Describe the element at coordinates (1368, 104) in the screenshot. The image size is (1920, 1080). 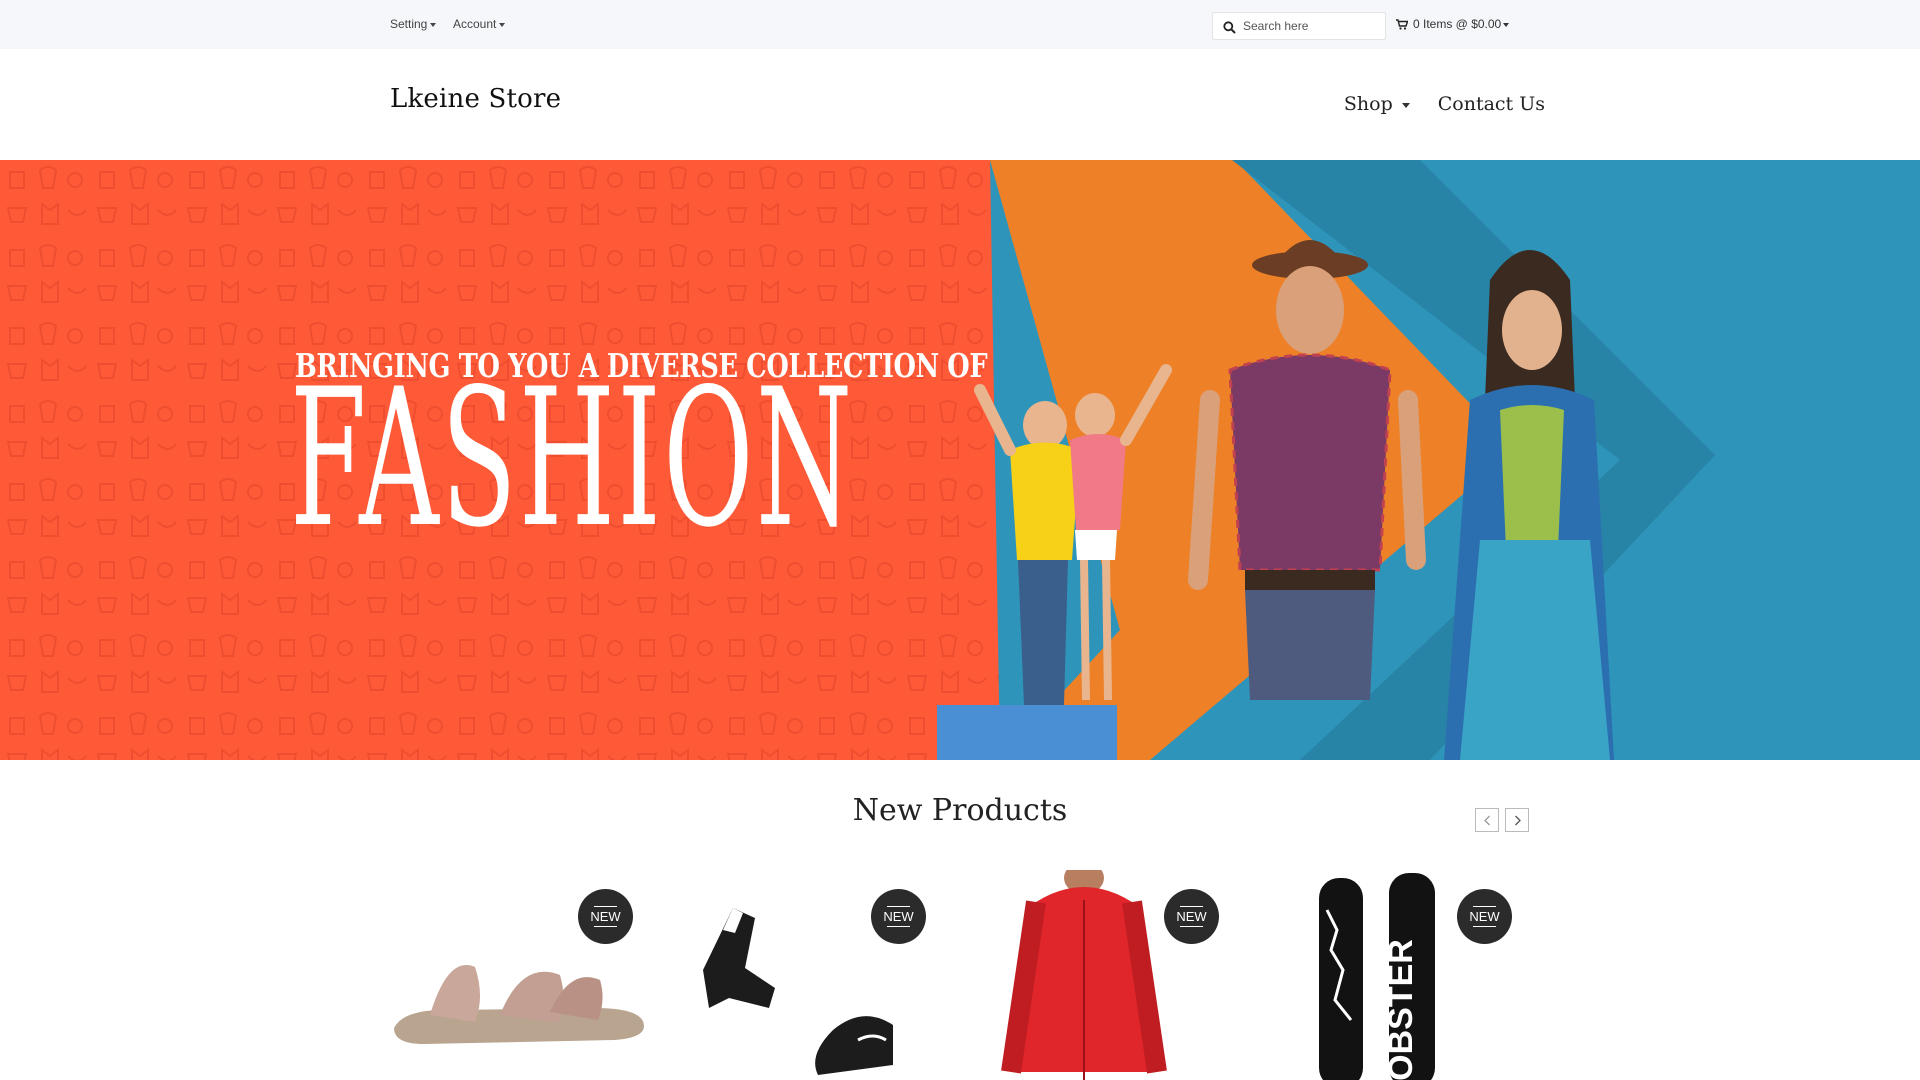
I see `nav-shop-label: Shop` at that location.